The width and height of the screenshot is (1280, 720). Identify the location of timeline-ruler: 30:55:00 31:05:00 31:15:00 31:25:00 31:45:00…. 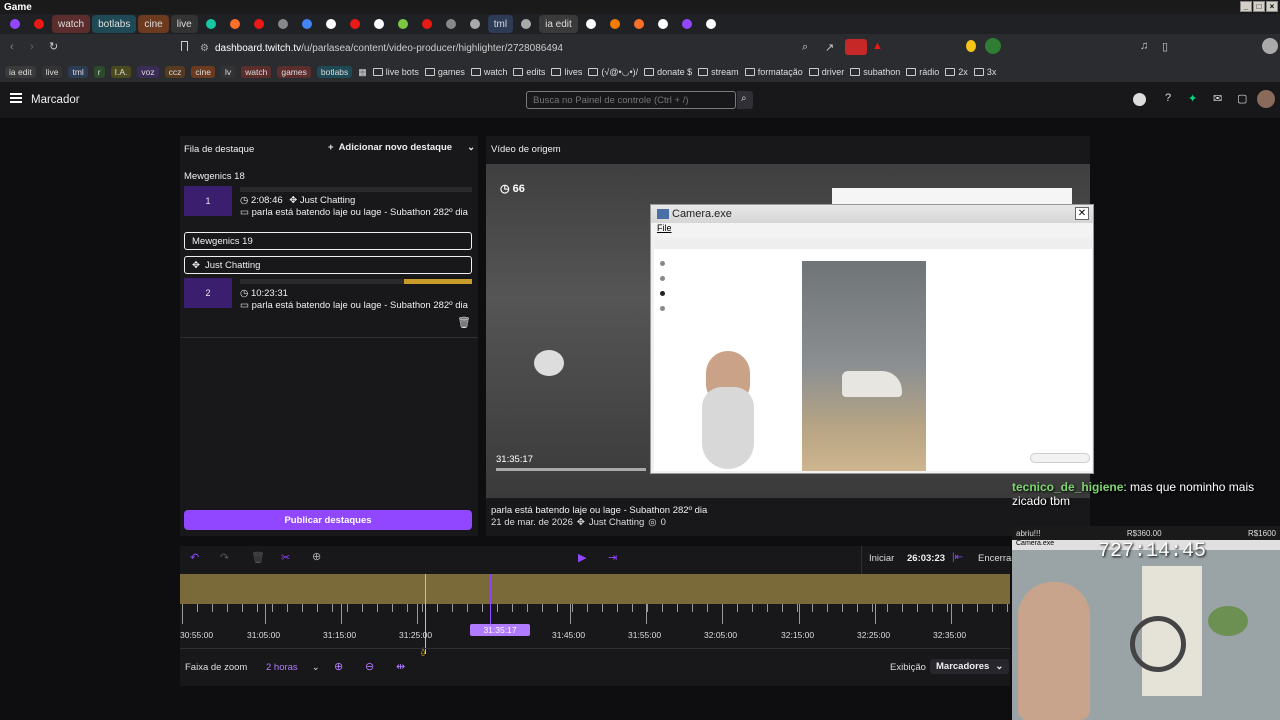
(595, 622).